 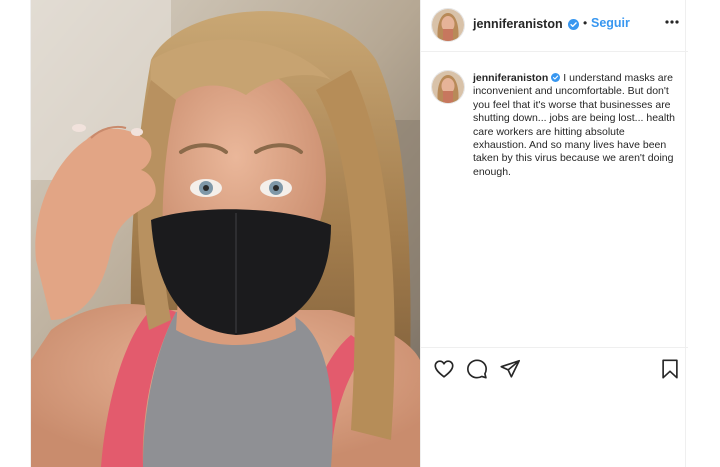 I want to click on share-button, so click(x=510, y=369).